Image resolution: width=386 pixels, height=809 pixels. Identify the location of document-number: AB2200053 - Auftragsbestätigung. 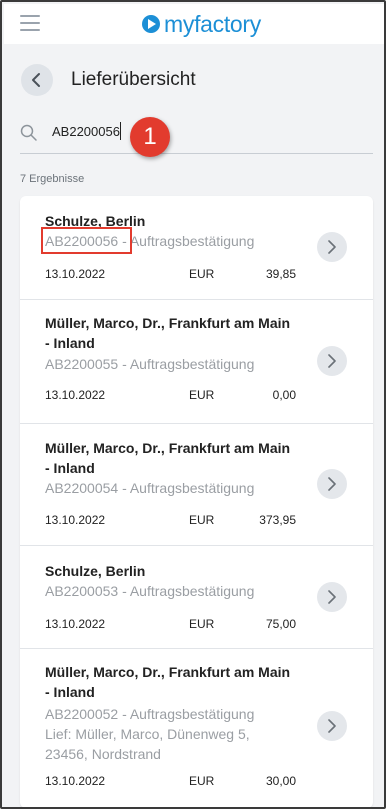
(150, 591).